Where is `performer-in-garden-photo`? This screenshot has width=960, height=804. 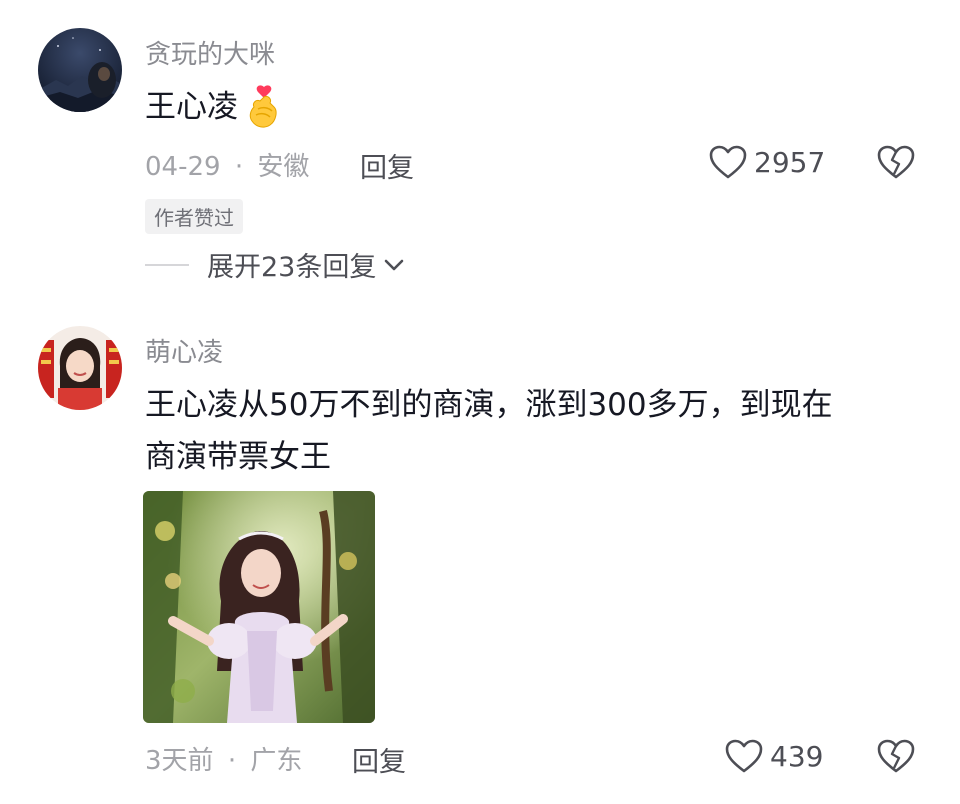 performer-in-garden-photo is located at coordinates (259, 607).